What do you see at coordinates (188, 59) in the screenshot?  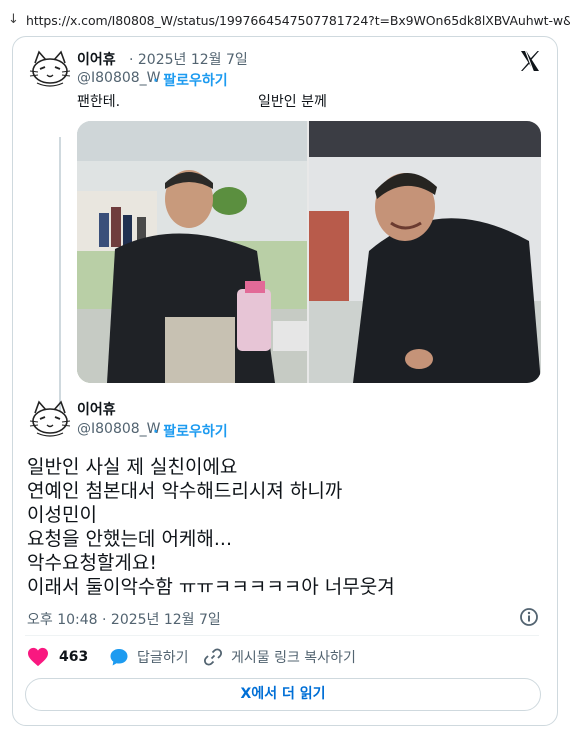 I see `quoted-date: · 2025년 12월 7일` at bounding box center [188, 59].